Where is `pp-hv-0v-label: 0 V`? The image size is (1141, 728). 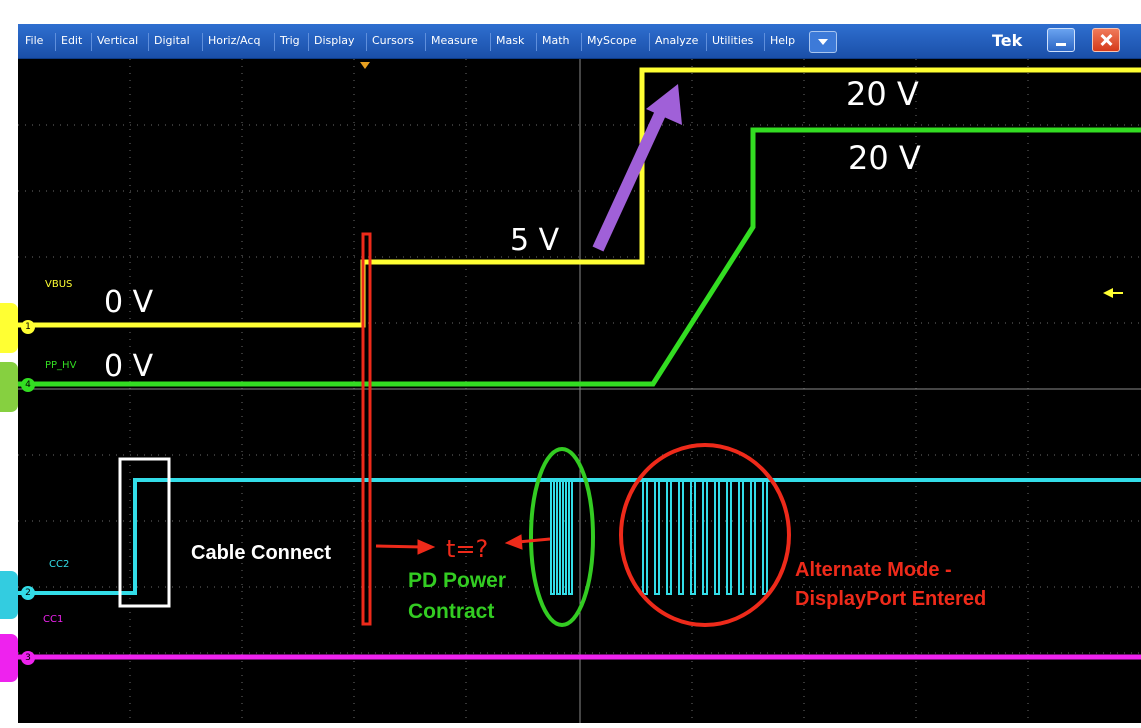 pp-hv-0v-label: 0 V is located at coordinates (129, 366).